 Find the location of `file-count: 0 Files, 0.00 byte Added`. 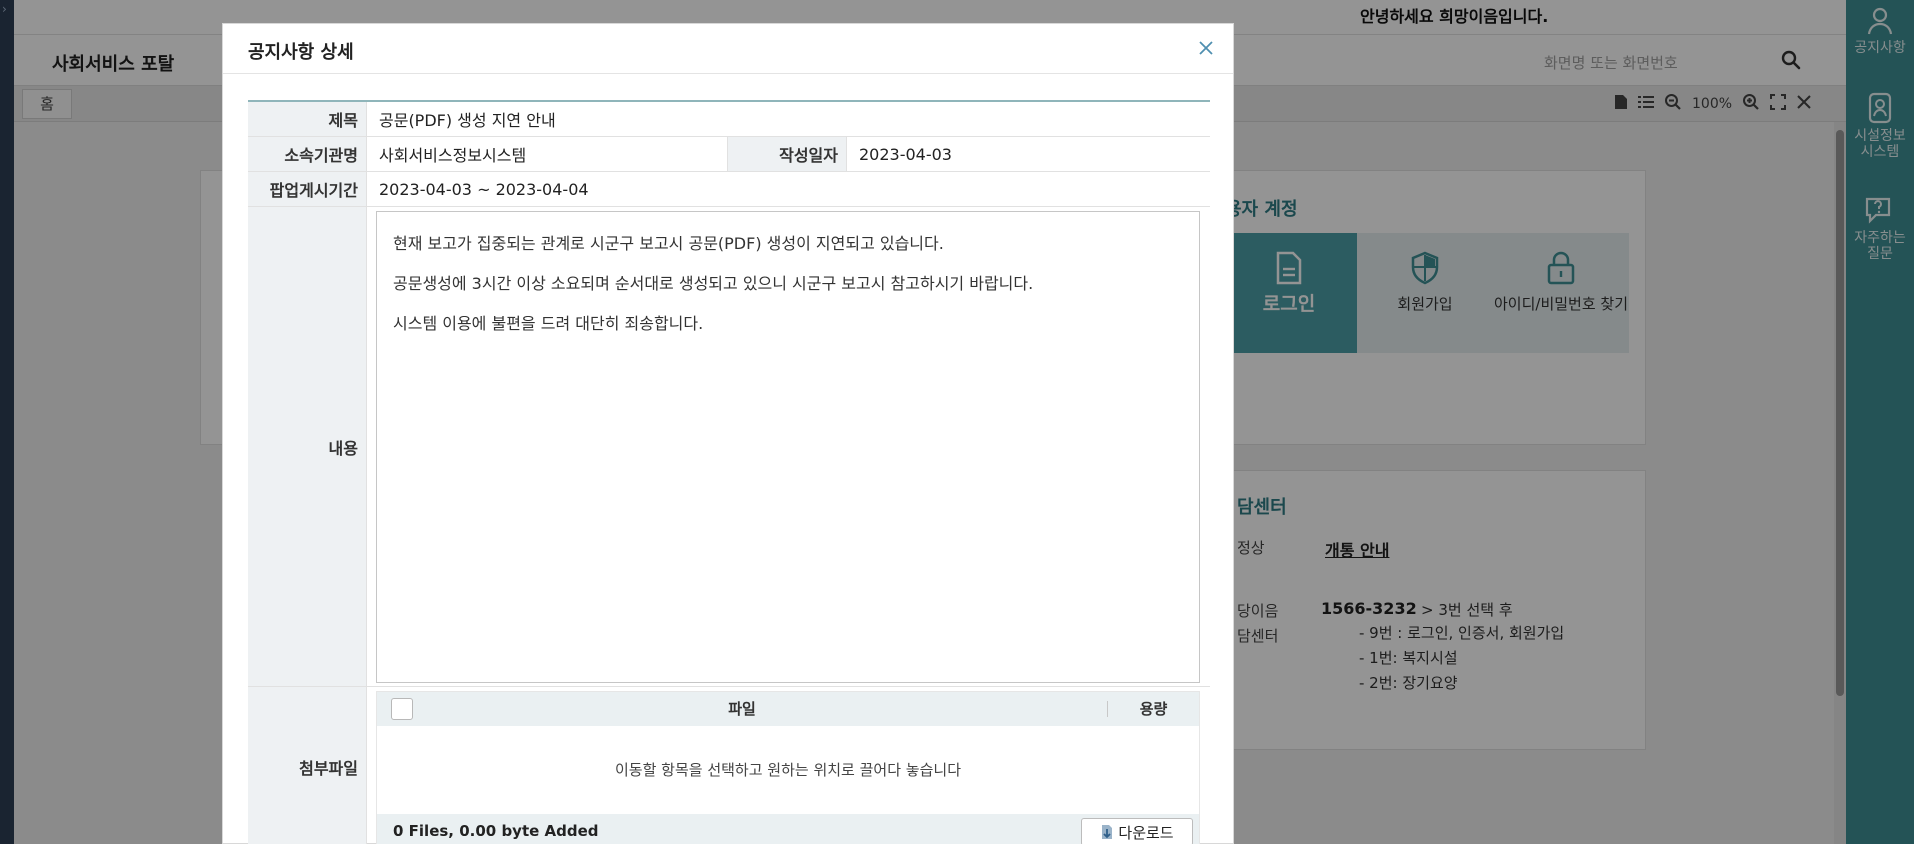

file-count: 0 Files, 0.00 byte Added is located at coordinates (496, 831).